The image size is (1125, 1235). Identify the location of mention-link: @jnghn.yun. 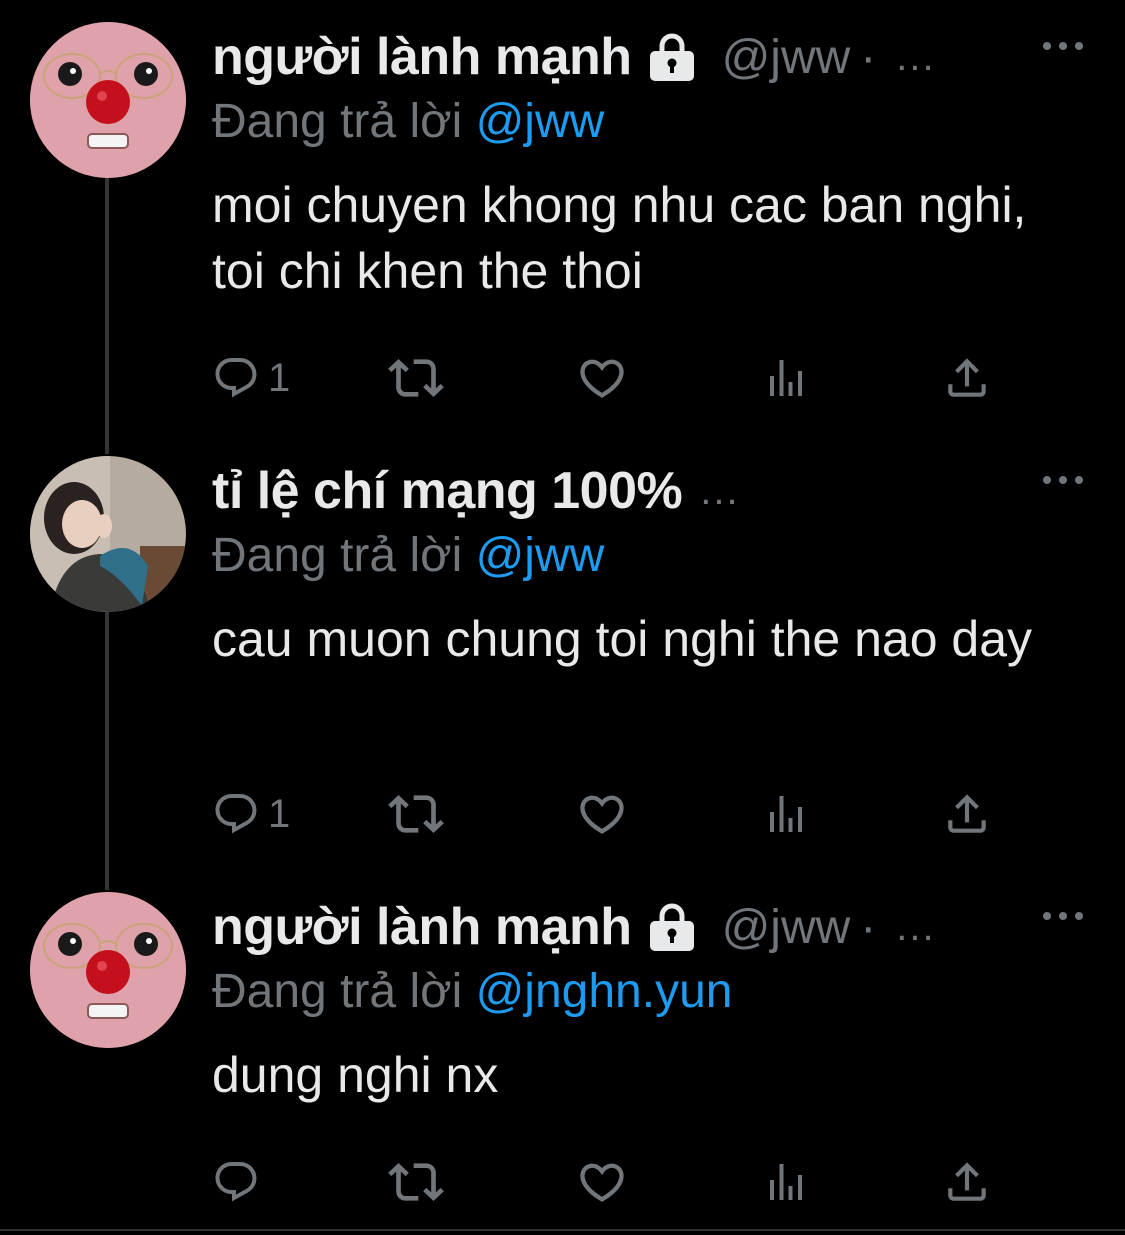
(604, 991).